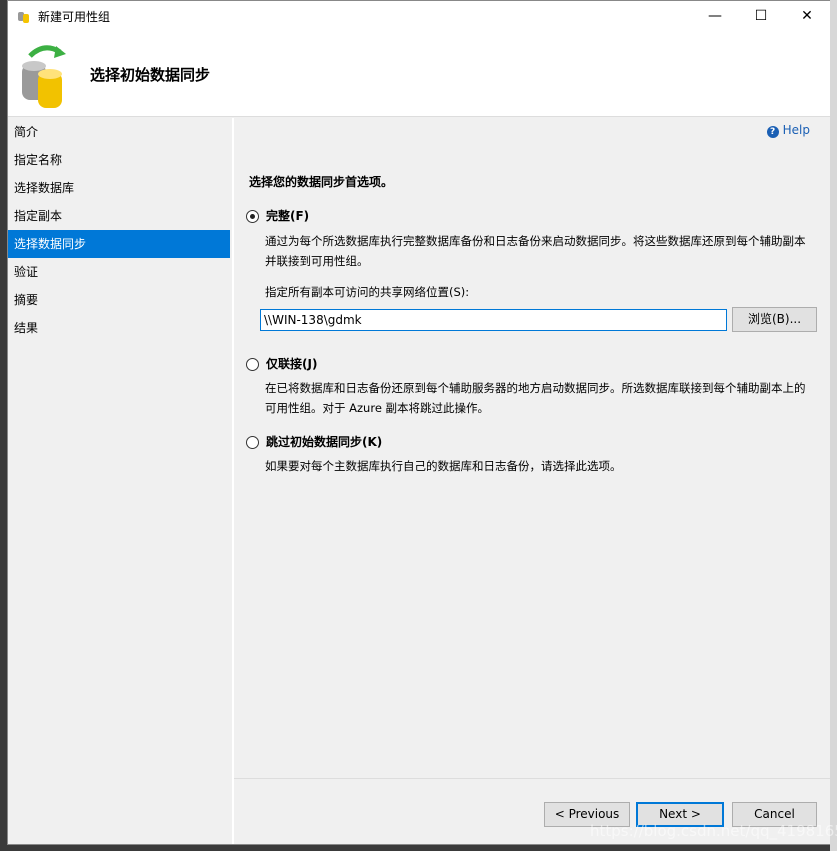 This screenshot has height=851, width=837. What do you see at coordinates (252, 216) in the screenshot?
I see `radio-full` at bounding box center [252, 216].